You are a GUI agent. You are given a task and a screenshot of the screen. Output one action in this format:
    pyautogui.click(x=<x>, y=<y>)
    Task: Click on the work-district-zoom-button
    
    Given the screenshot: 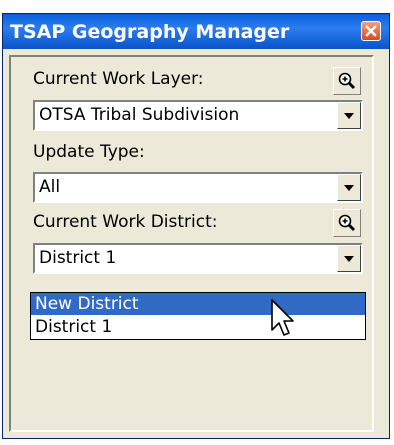 What is the action you would take?
    pyautogui.click(x=347, y=223)
    